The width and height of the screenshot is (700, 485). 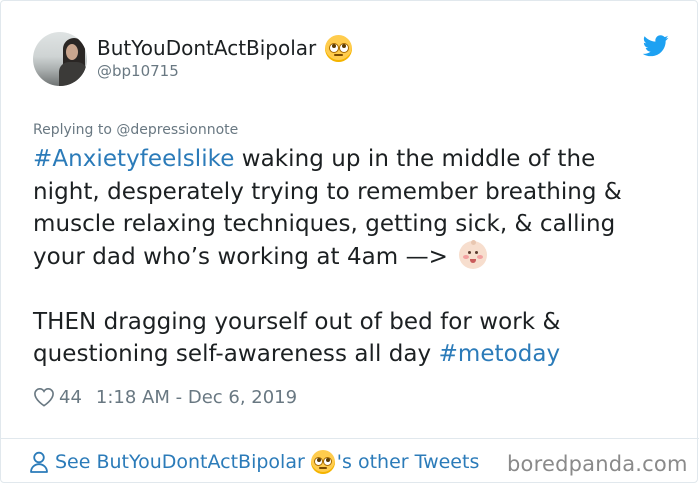 What do you see at coordinates (656, 46) in the screenshot?
I see `twitter-bird-icon` at bounding box center [656, 46].